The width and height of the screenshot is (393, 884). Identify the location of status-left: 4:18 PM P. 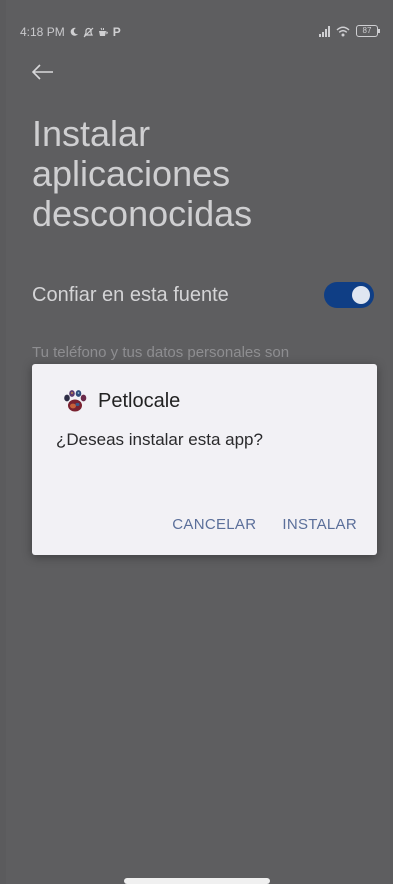
(70, 32).